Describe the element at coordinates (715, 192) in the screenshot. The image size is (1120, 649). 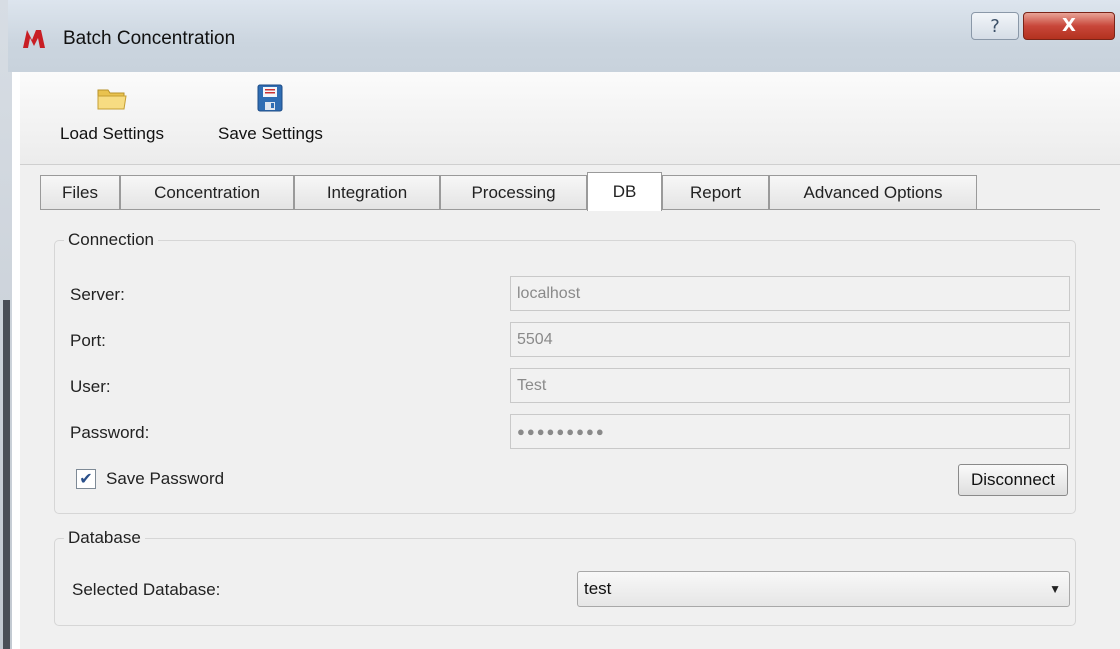
I see `tab-report: Report` at that location.